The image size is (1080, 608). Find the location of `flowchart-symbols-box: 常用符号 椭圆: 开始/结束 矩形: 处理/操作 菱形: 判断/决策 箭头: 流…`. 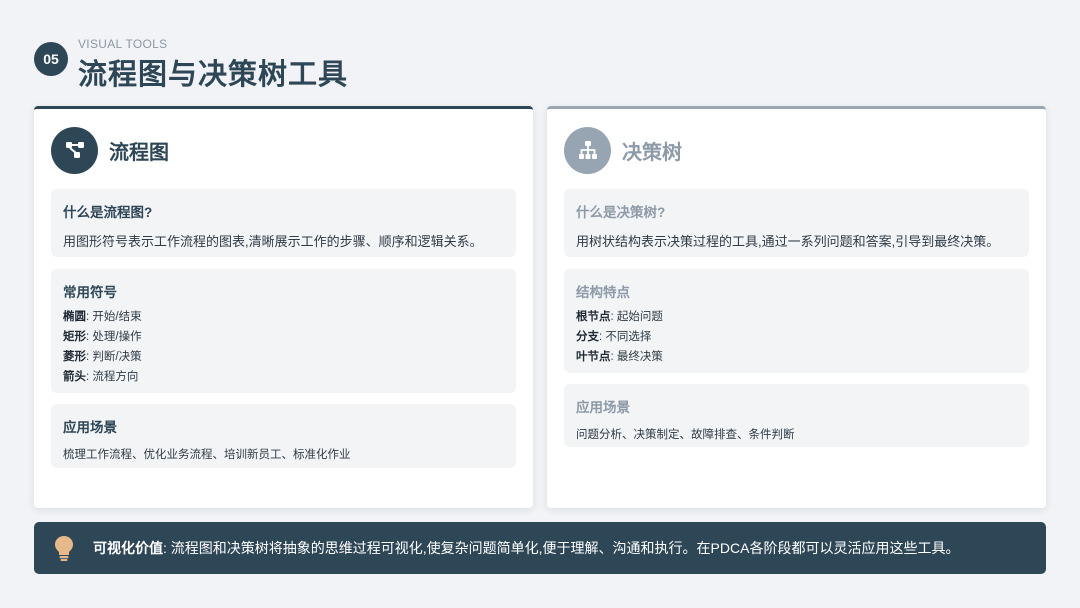

flowchart-symbols-box: 常用符号 椭圆: 开始/结束 矩形: 处理/操作 菱形: 判断/决策 箭头: 流… is located at coordinates (283, 331).